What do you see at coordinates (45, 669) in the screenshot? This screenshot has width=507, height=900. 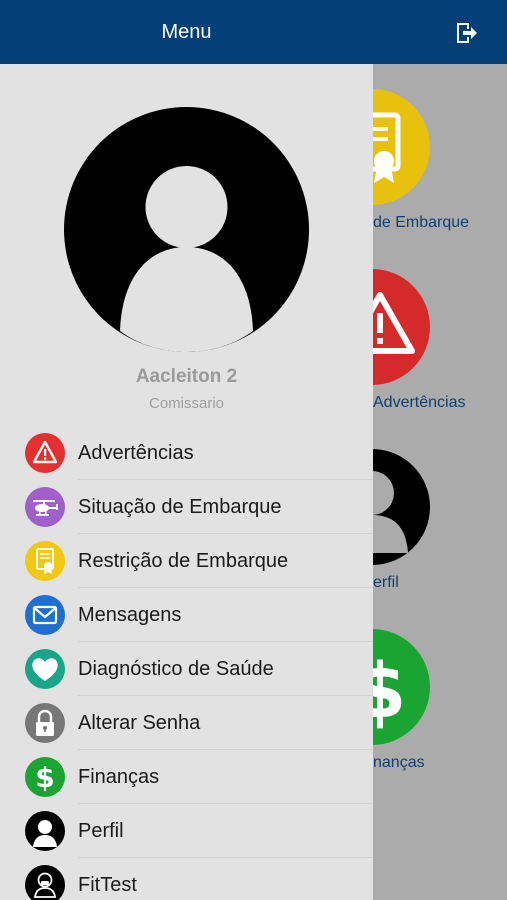 I see `heart-icon` at bounding box center [45, 669].